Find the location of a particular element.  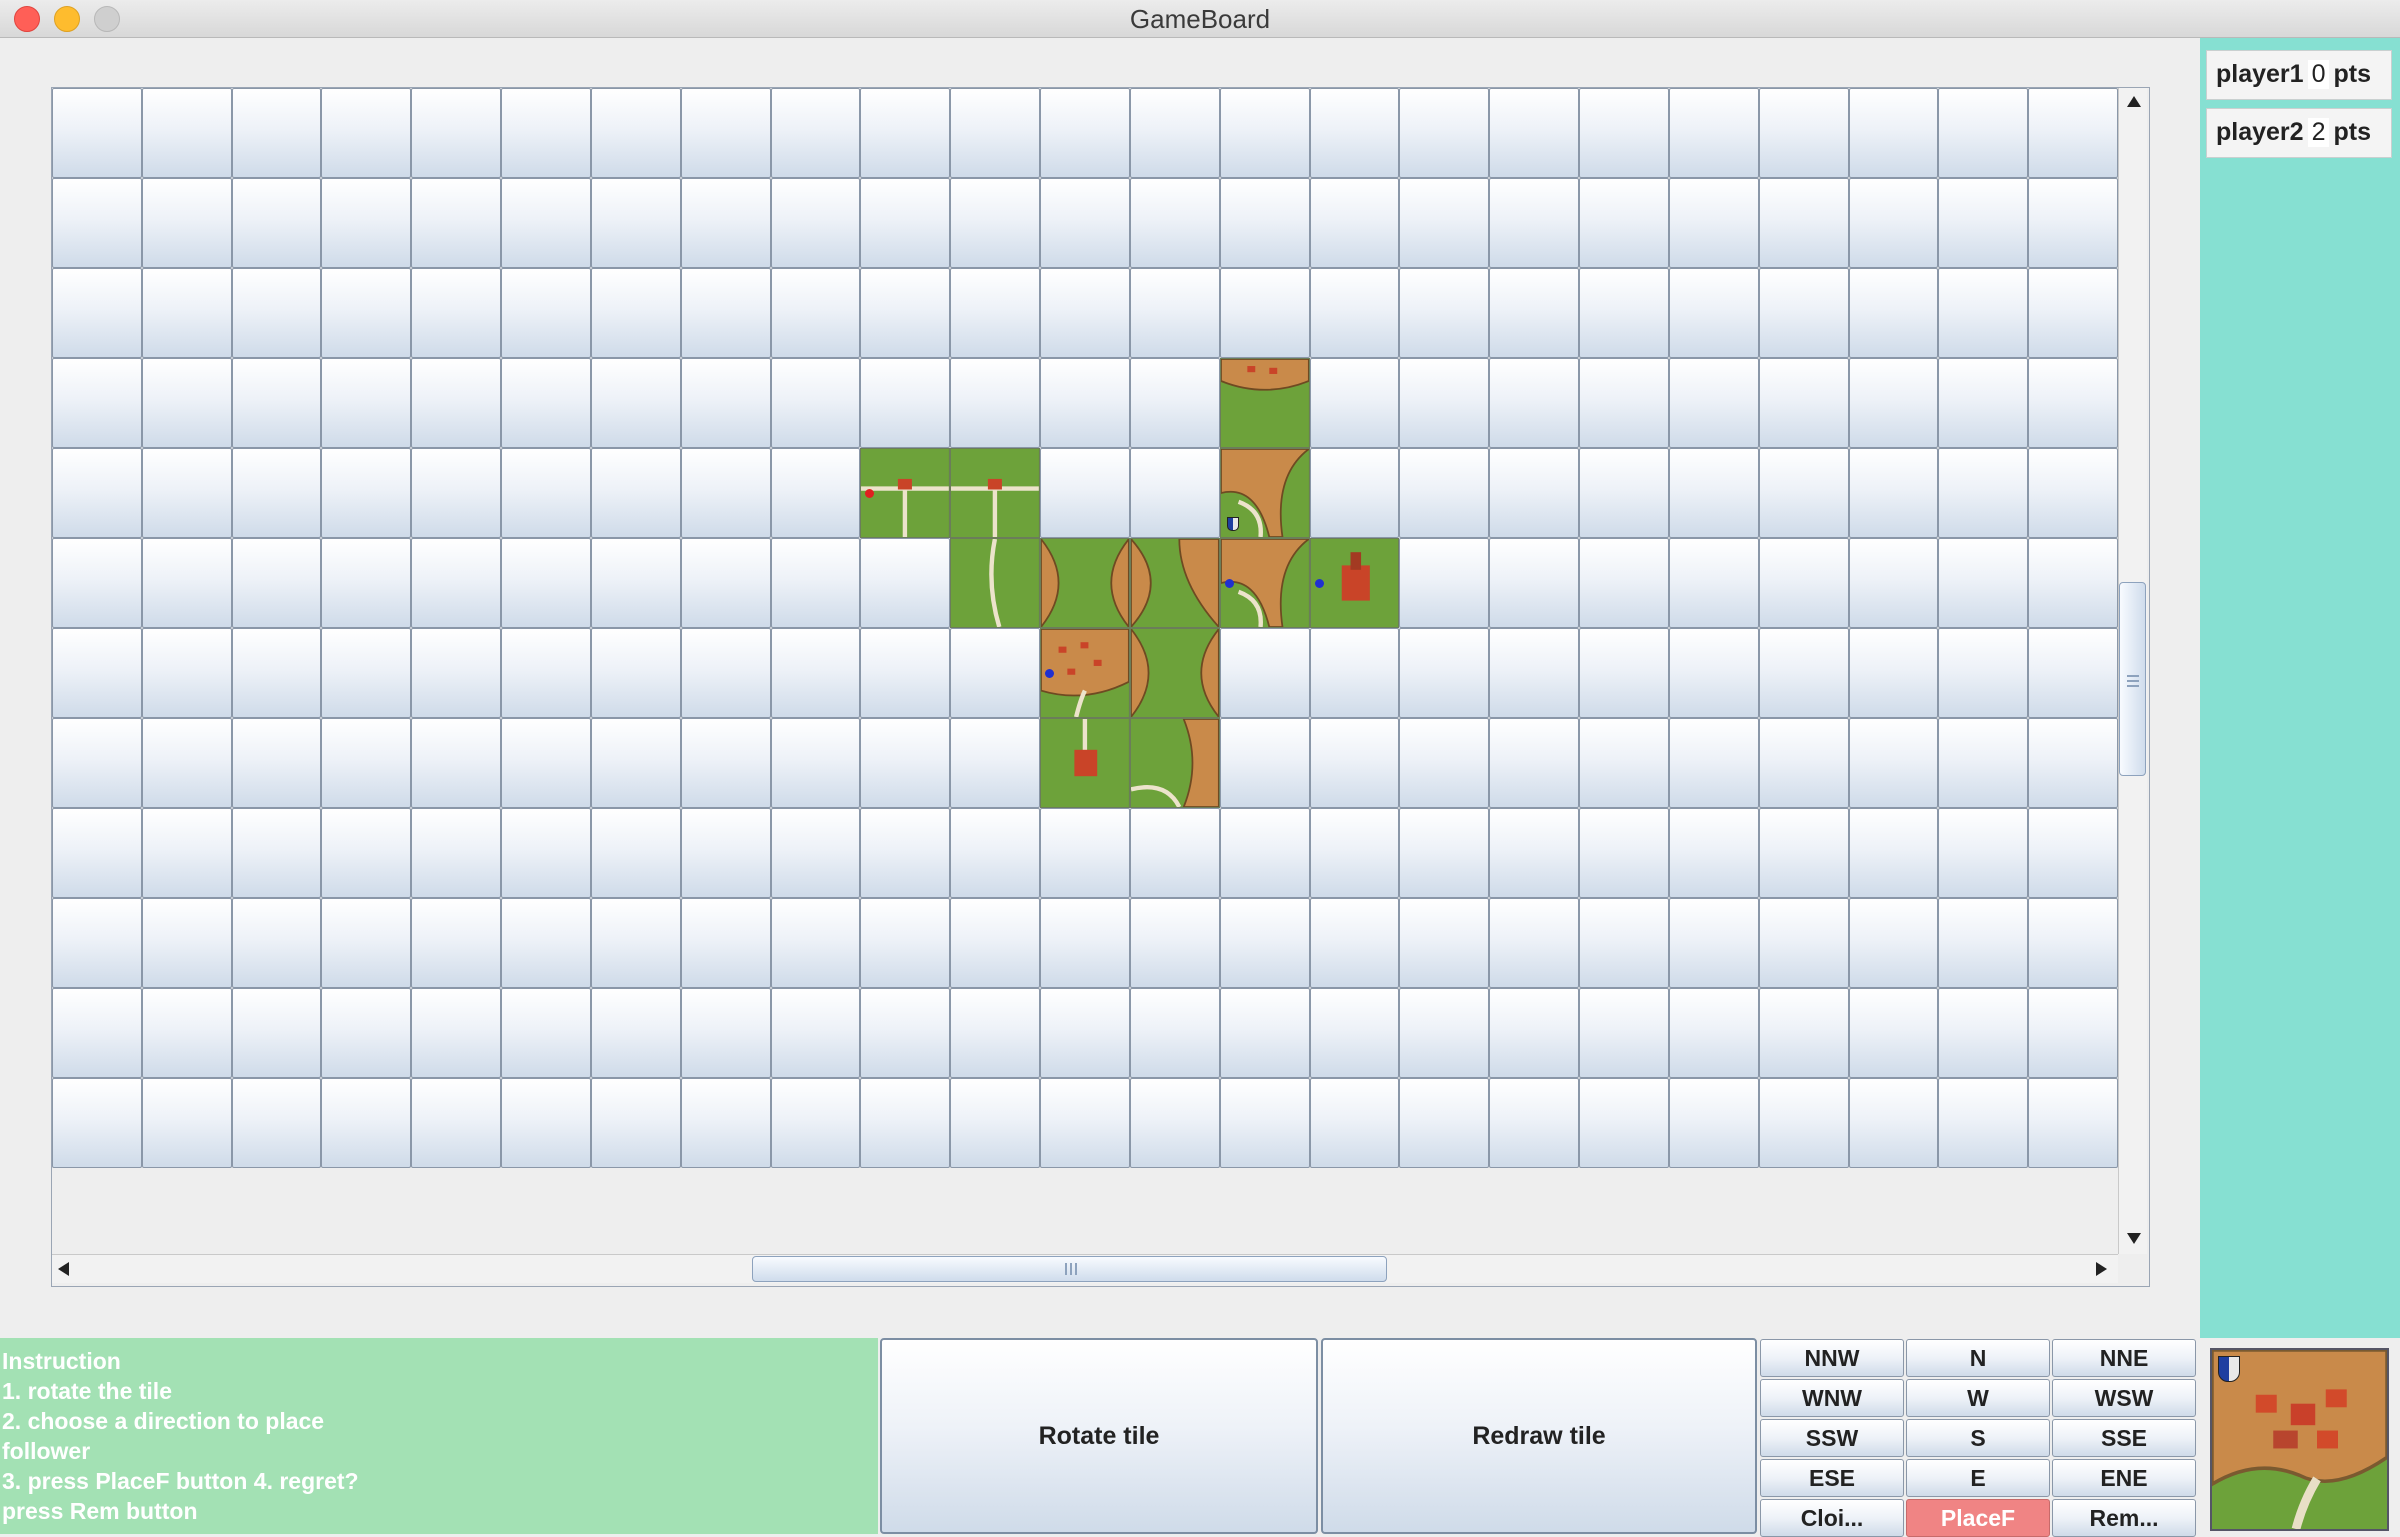

scroll-down-arrow-icon is located at coordinates (2134, 1238).